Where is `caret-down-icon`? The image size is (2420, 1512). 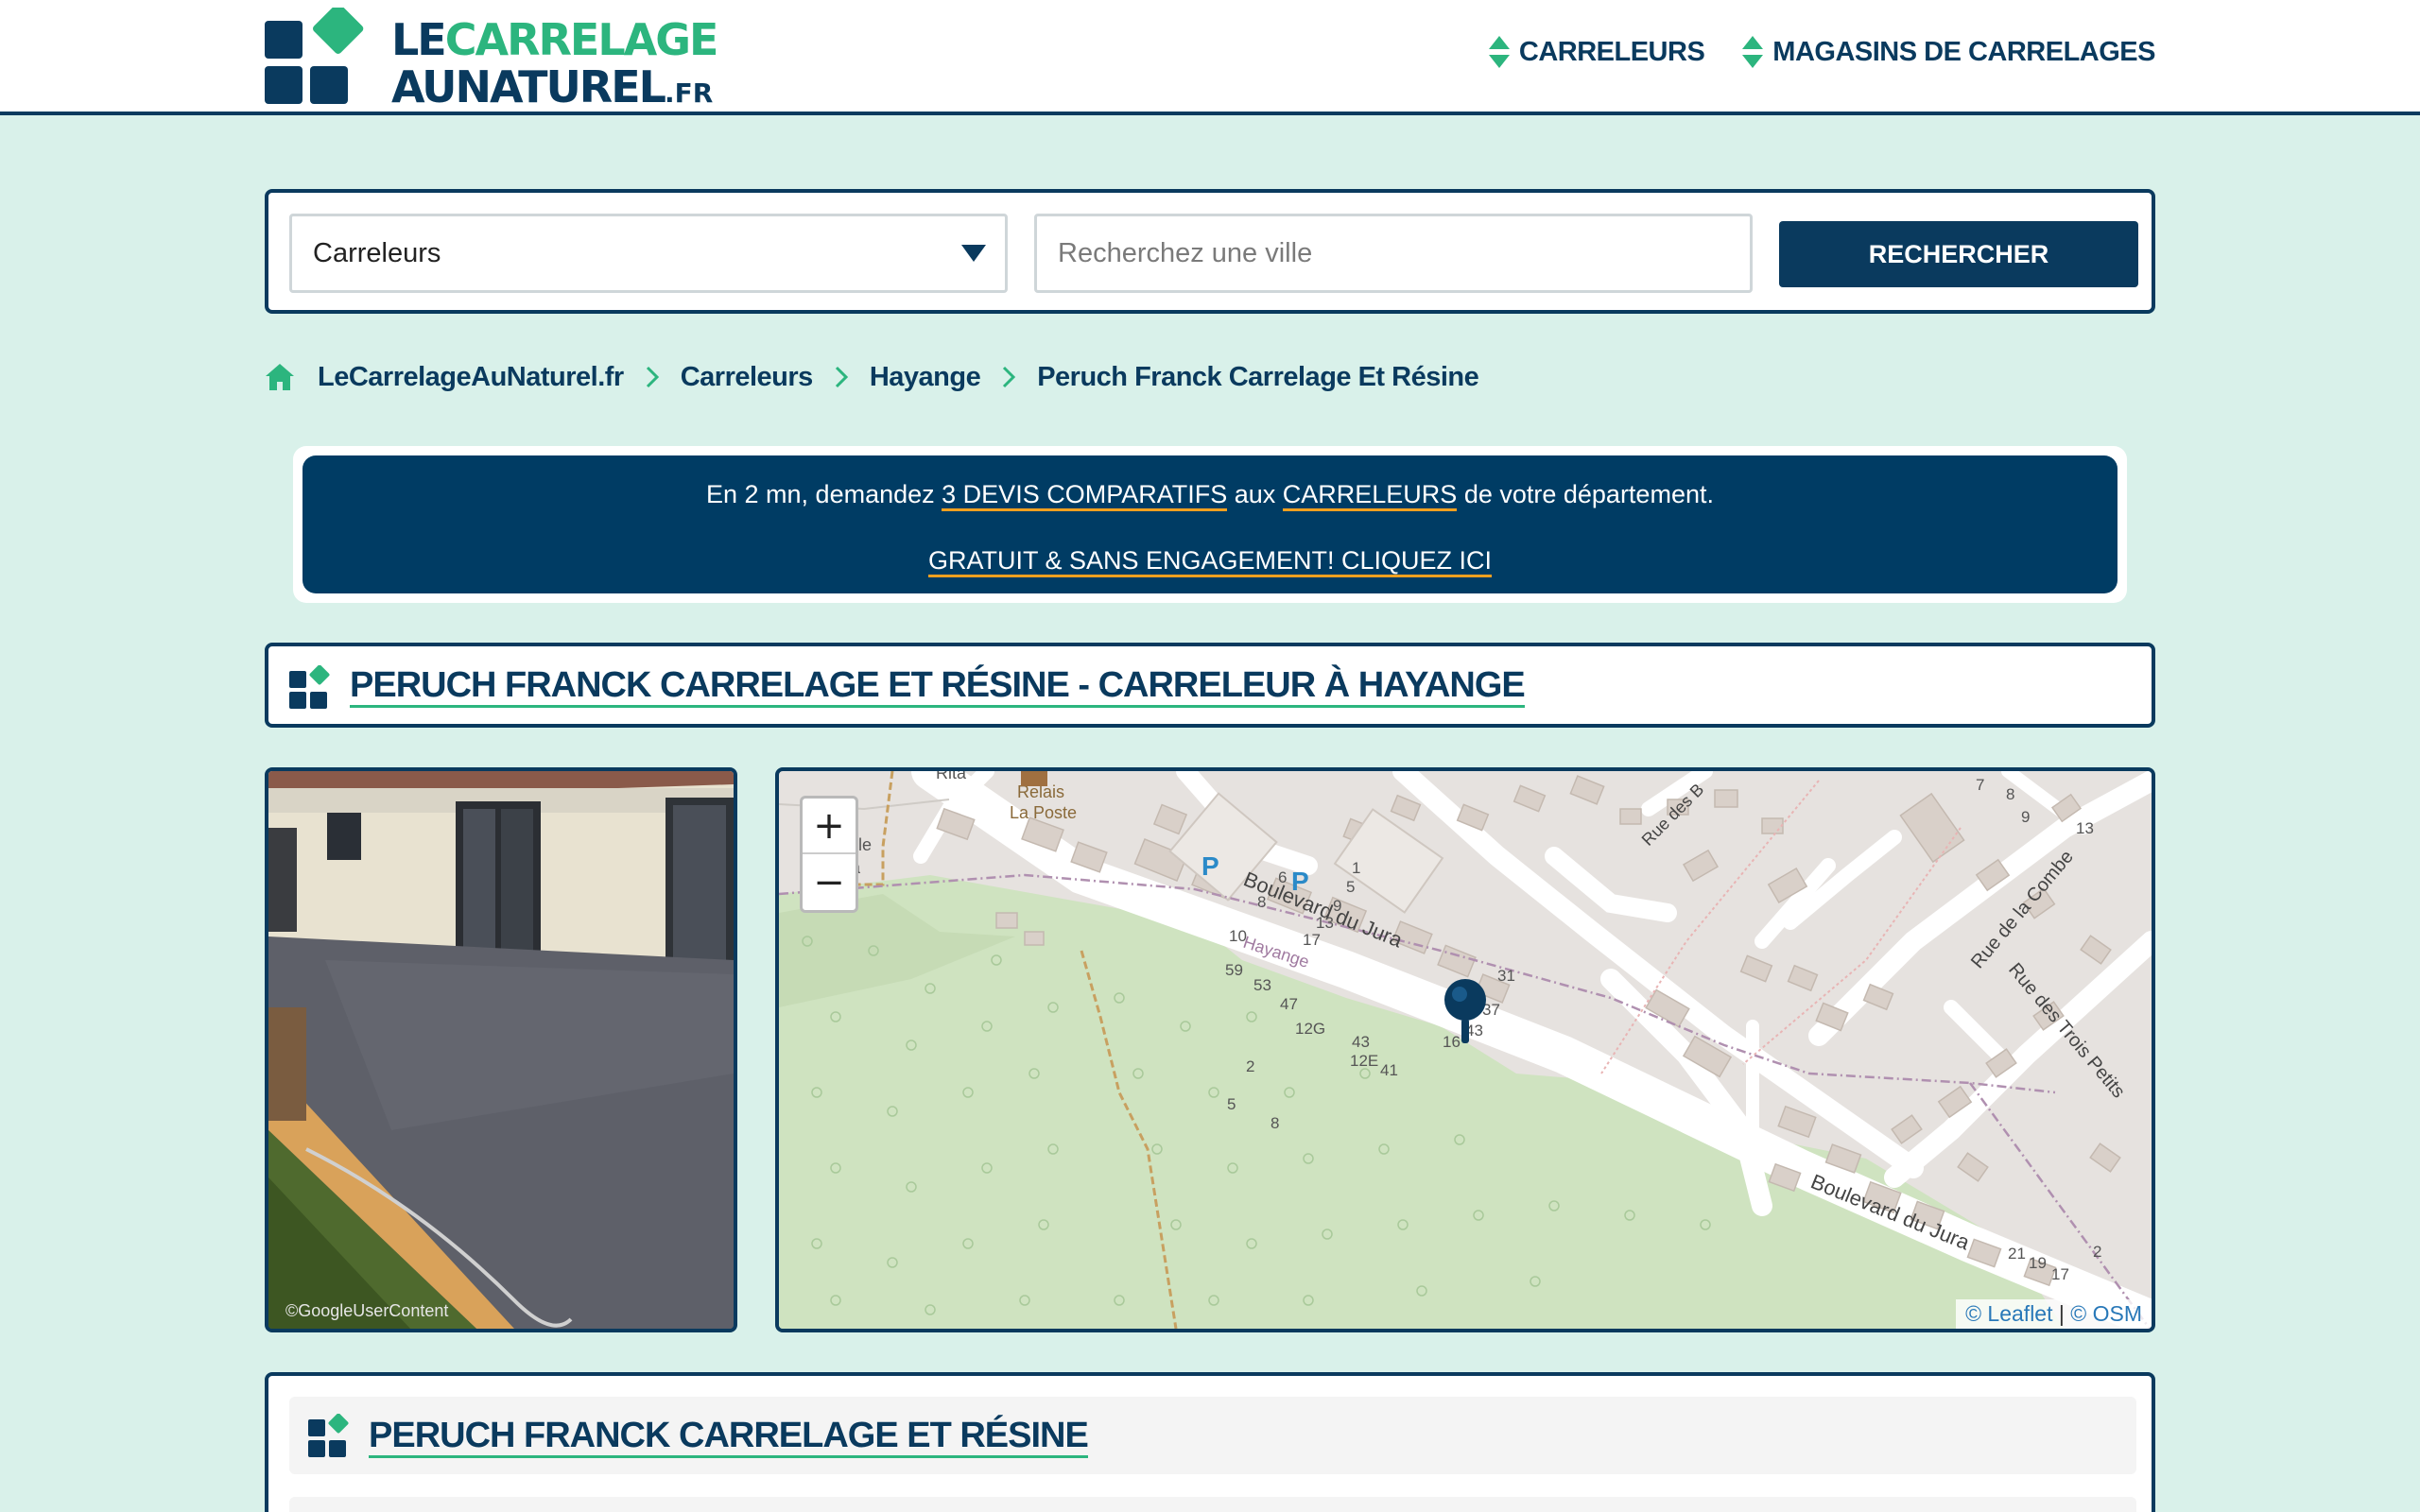 caret-down-icon is located at coordinates (973, 253).